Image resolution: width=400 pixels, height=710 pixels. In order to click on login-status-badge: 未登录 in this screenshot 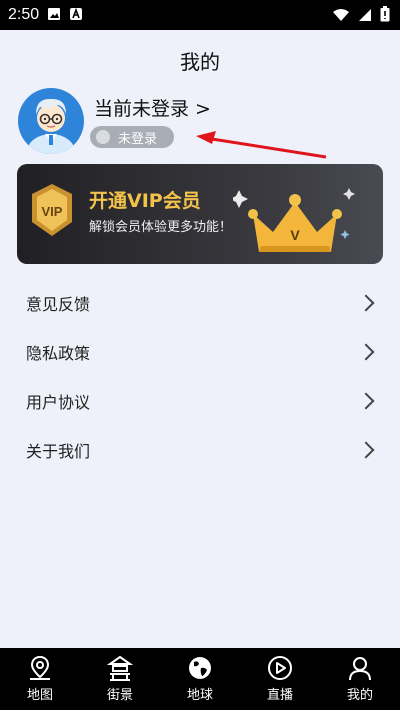, I will do `click(132, 137)`.